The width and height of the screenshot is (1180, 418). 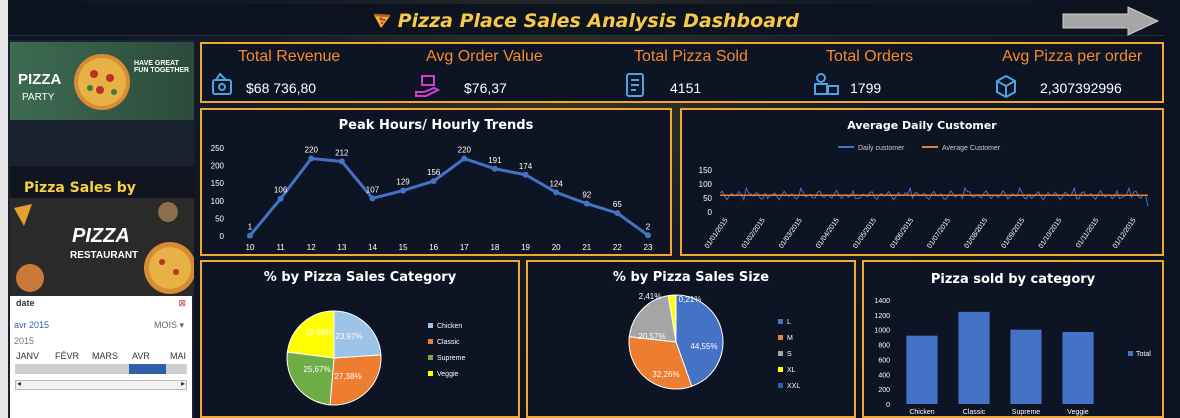 I want to click on legend-label: Supreme, so click(x=451, y=358).